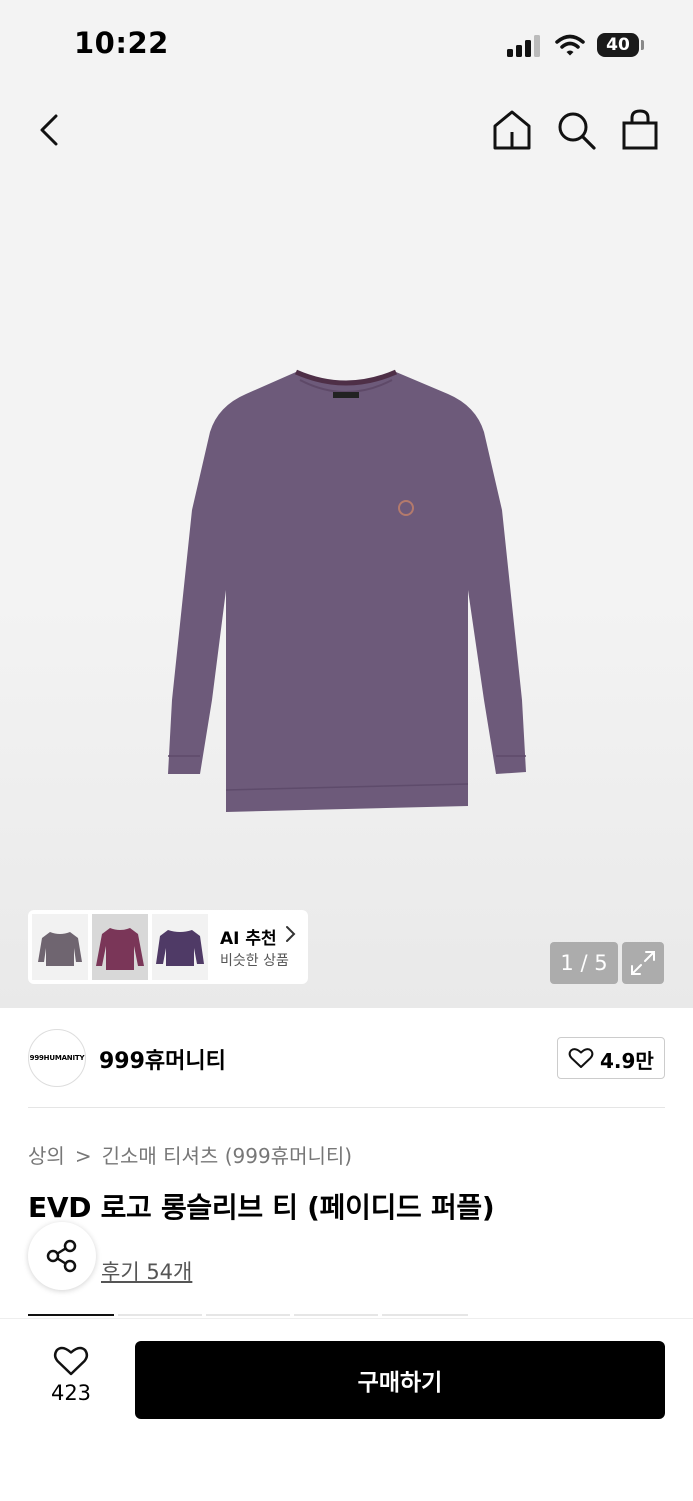 The width and height of the screenshot is (693, 1501). Describe the element at coordinates (523, 46) in the screenshot. I see `signal-icon` at that location.